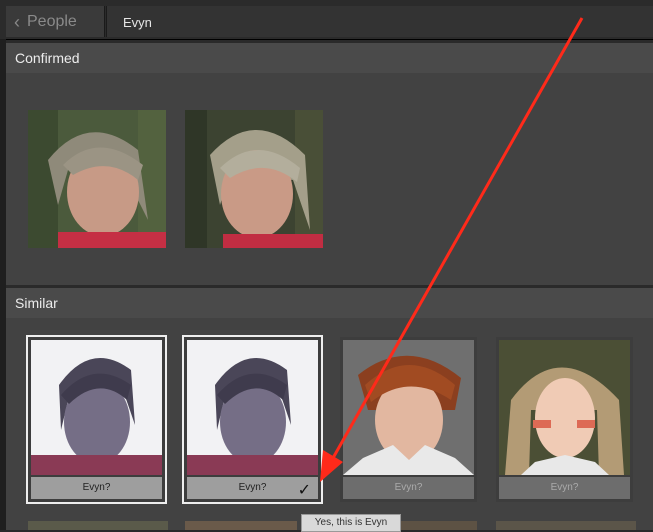 This screenshot has height=532, width=653. What do you see at coordinates (351, 523) in the screenshot?
I see `tooltip: Yes, this is Evyn` at bounding box center [351, 523].